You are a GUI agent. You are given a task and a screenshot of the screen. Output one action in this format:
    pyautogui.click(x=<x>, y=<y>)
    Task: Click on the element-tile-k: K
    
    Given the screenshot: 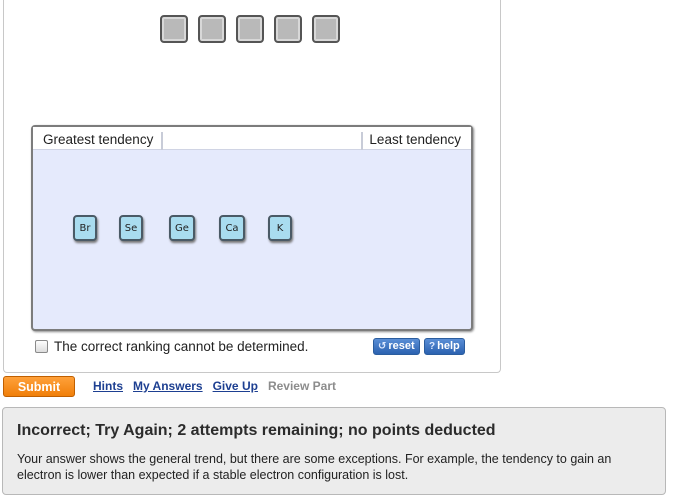 What is the action you would take?
    pyautogui.click(x=280, y=228)
    